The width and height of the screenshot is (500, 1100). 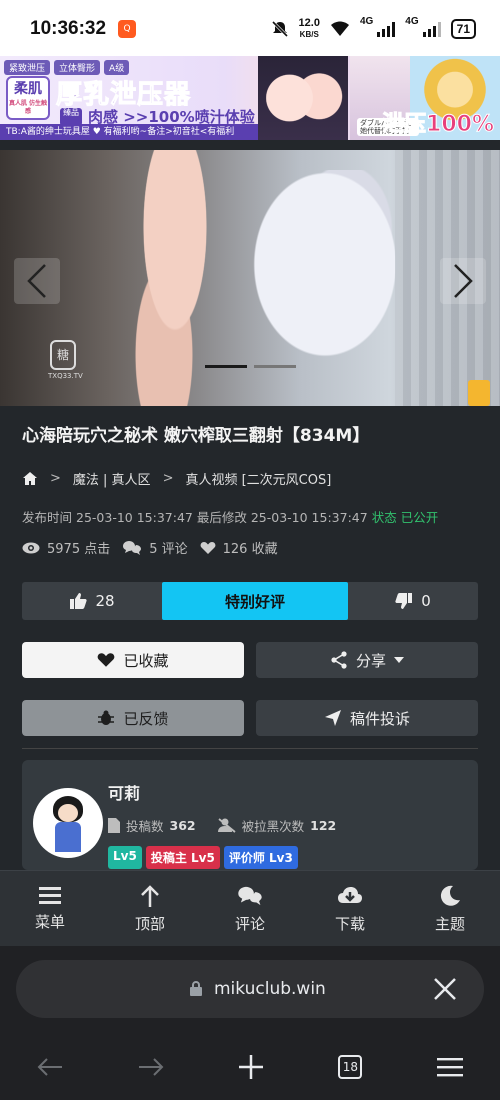 I want to click on poster-badge: 投稿主 Lv5, so click(x=182, y=857).